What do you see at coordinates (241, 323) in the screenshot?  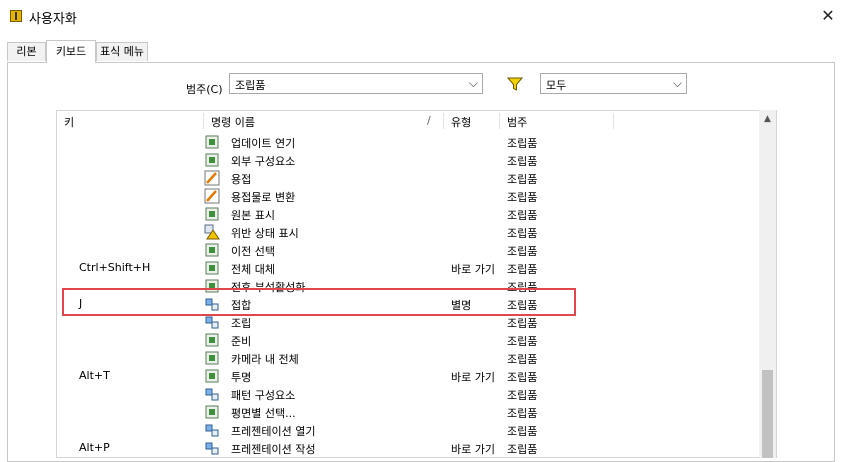 I see `row-command-name: 조립` at bounding box center [241, 323].